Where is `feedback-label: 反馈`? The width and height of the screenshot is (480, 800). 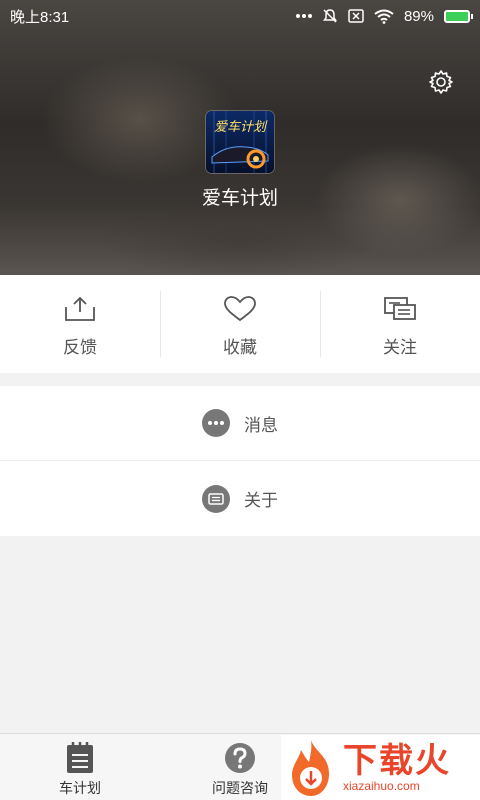
feedback-label: 反馈 is located at coordinates (80, 347).